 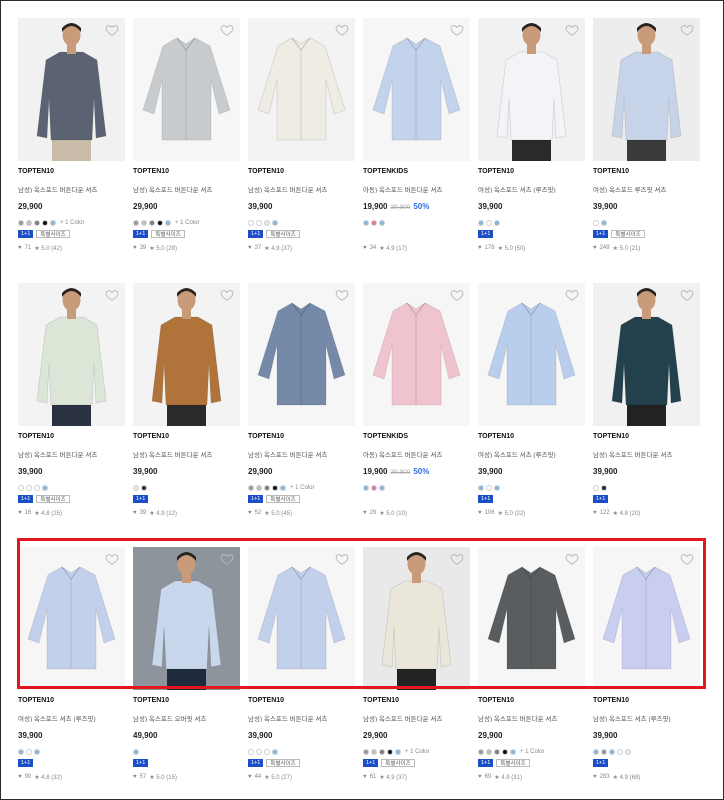 What do you see at coordinates (646, 188) in the screenshot?
I see `product-name: 여성) 옥스포드 루즈핏 셔츠` at bounding box center [646, 188].